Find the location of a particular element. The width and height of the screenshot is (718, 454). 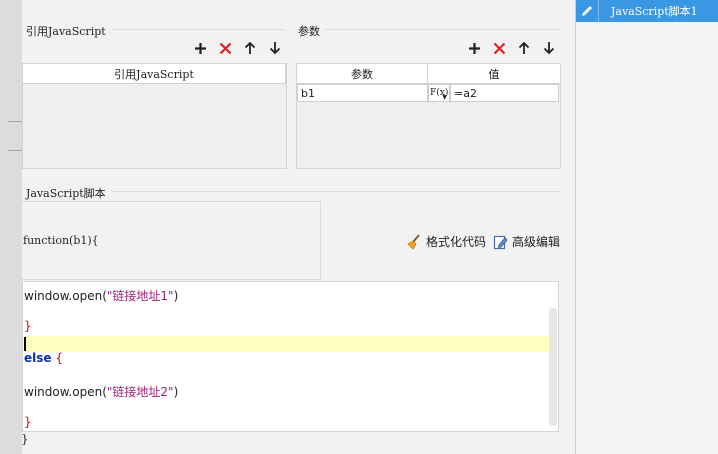

advanced-edit-button: 高级编辑 is located at coordinates (526, 241).